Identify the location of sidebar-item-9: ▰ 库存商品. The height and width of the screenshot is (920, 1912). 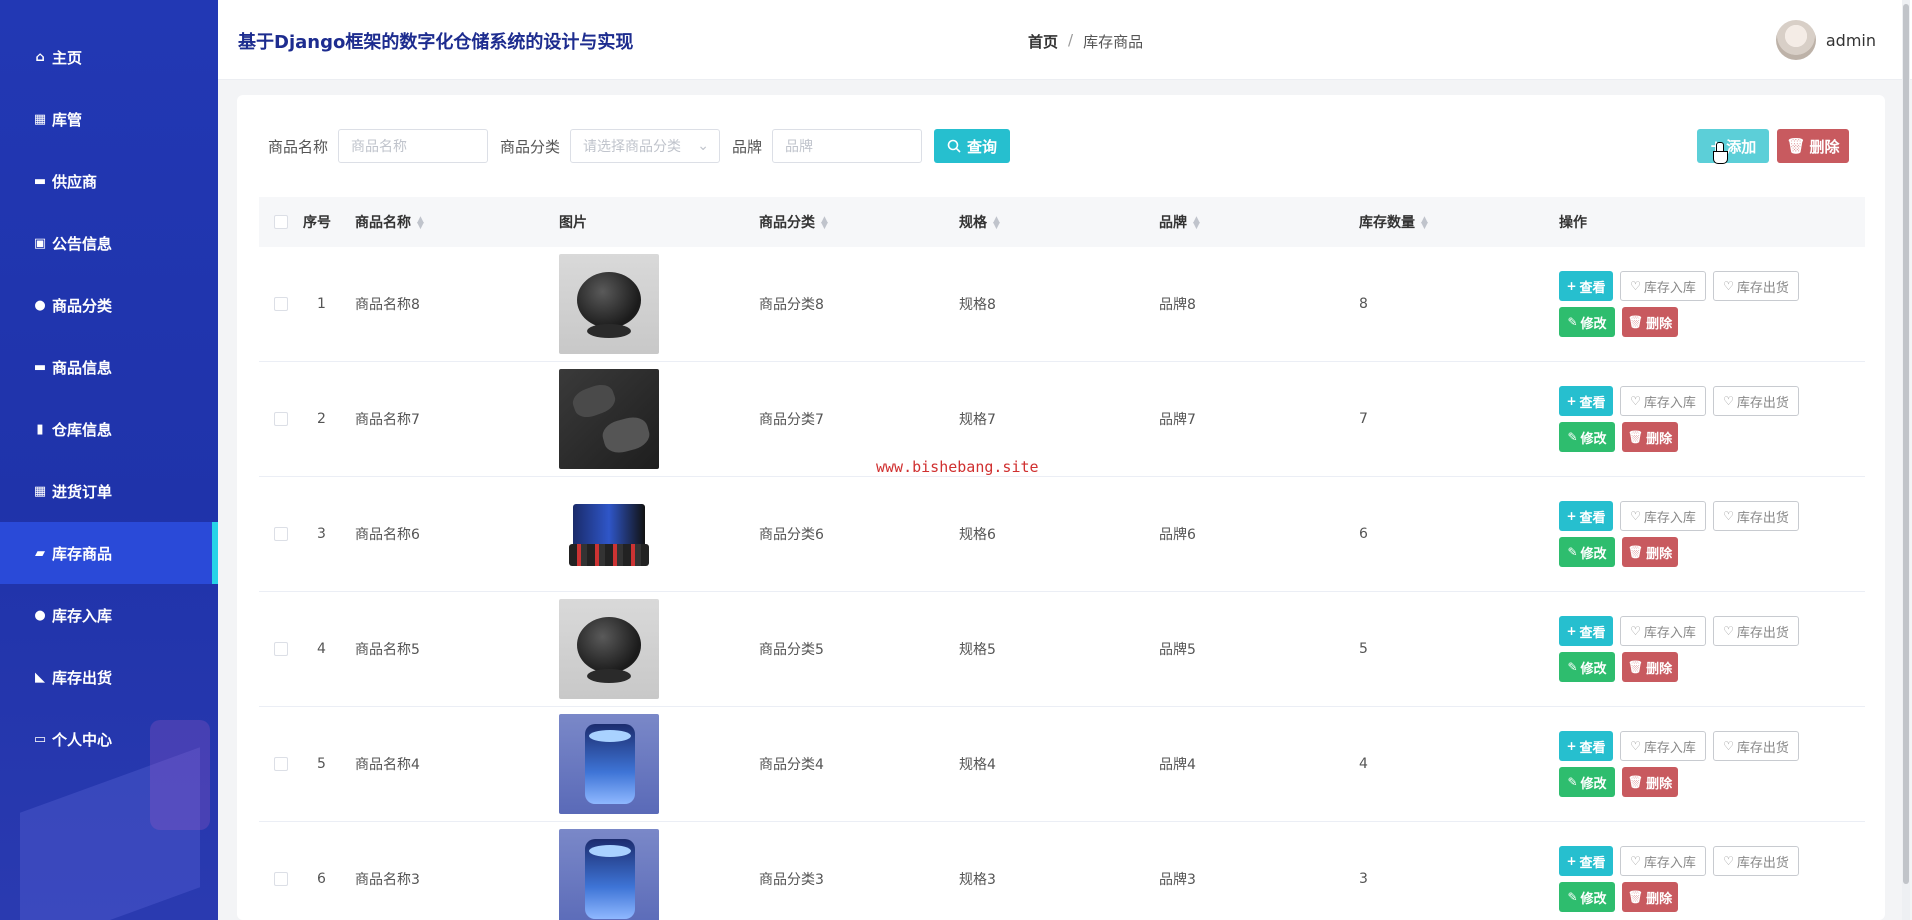
(109, 553).